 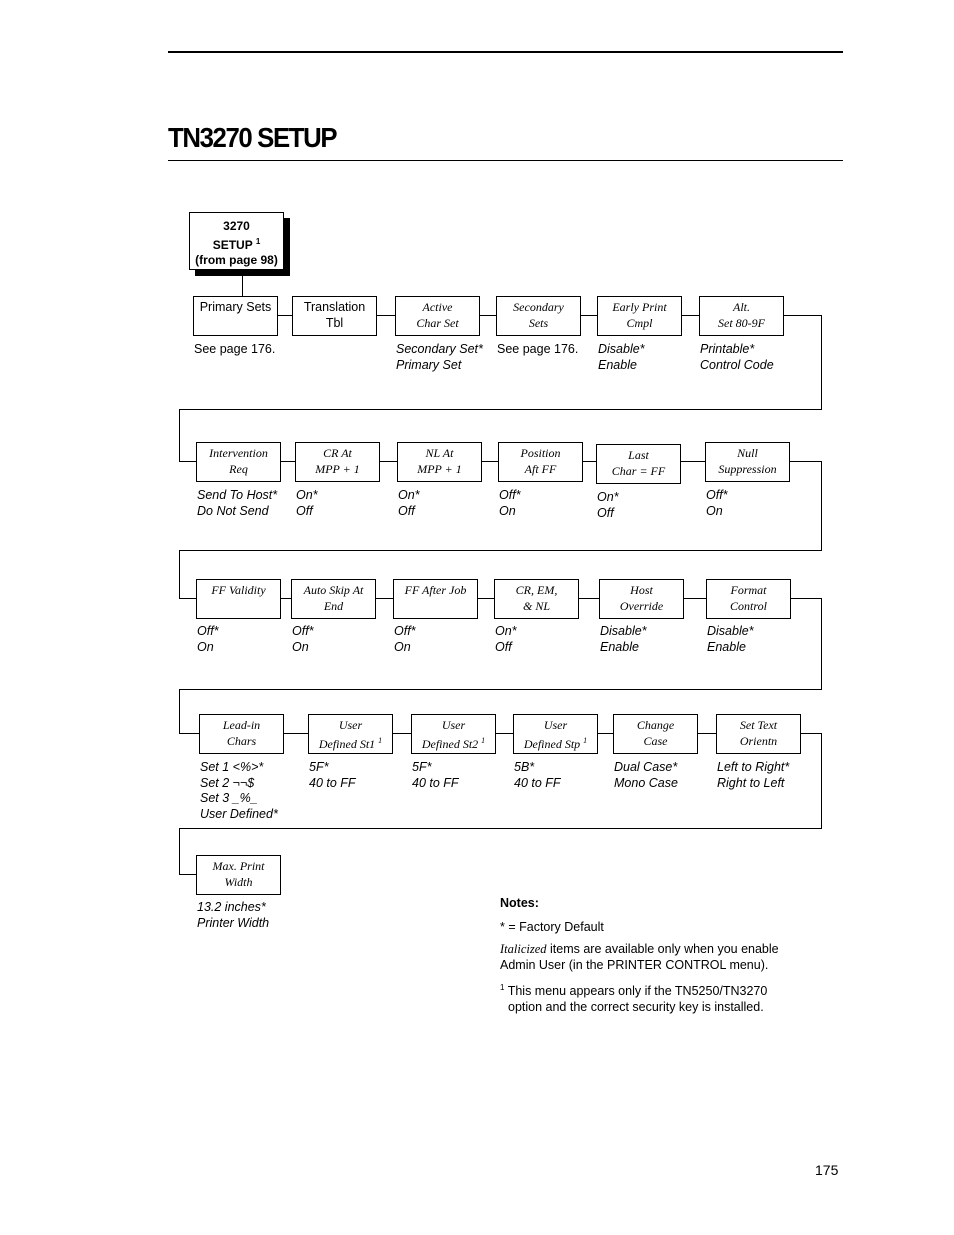 I want to click on menu-box-label-line-2: Set 80-9F, so click(x=741, y=323).